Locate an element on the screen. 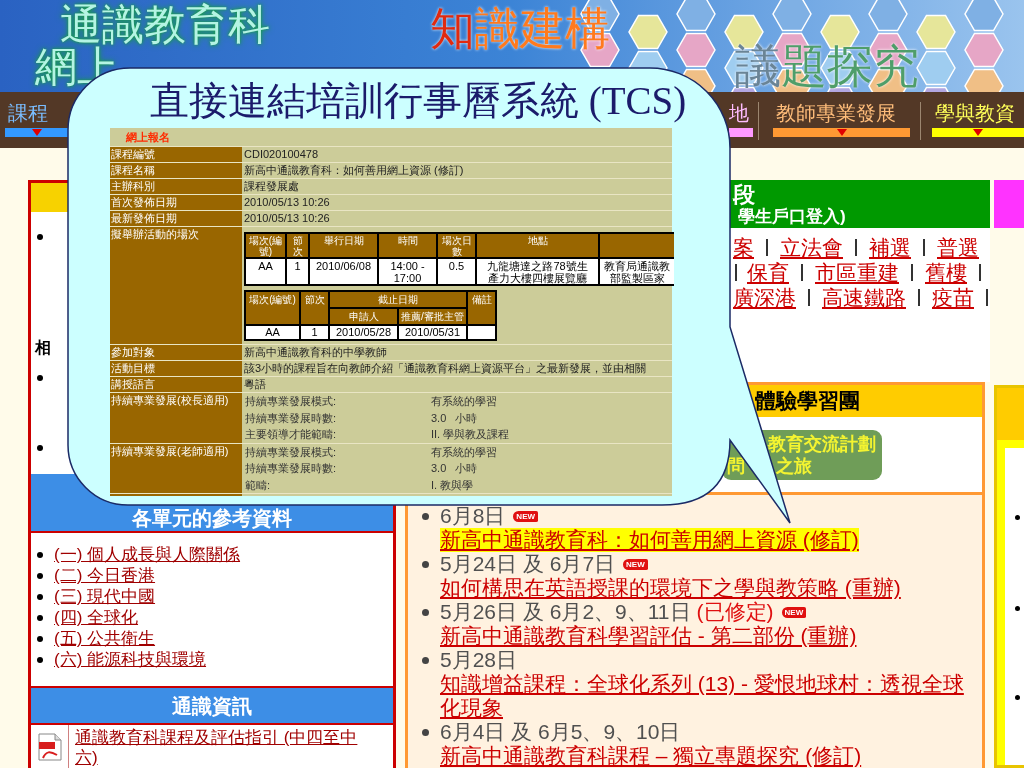 This screenshot has height=768, width=1024. table-cell: 九龍塘達之路78號生產力大樓四樓展覽廳 is located at coordinates (537, 271).